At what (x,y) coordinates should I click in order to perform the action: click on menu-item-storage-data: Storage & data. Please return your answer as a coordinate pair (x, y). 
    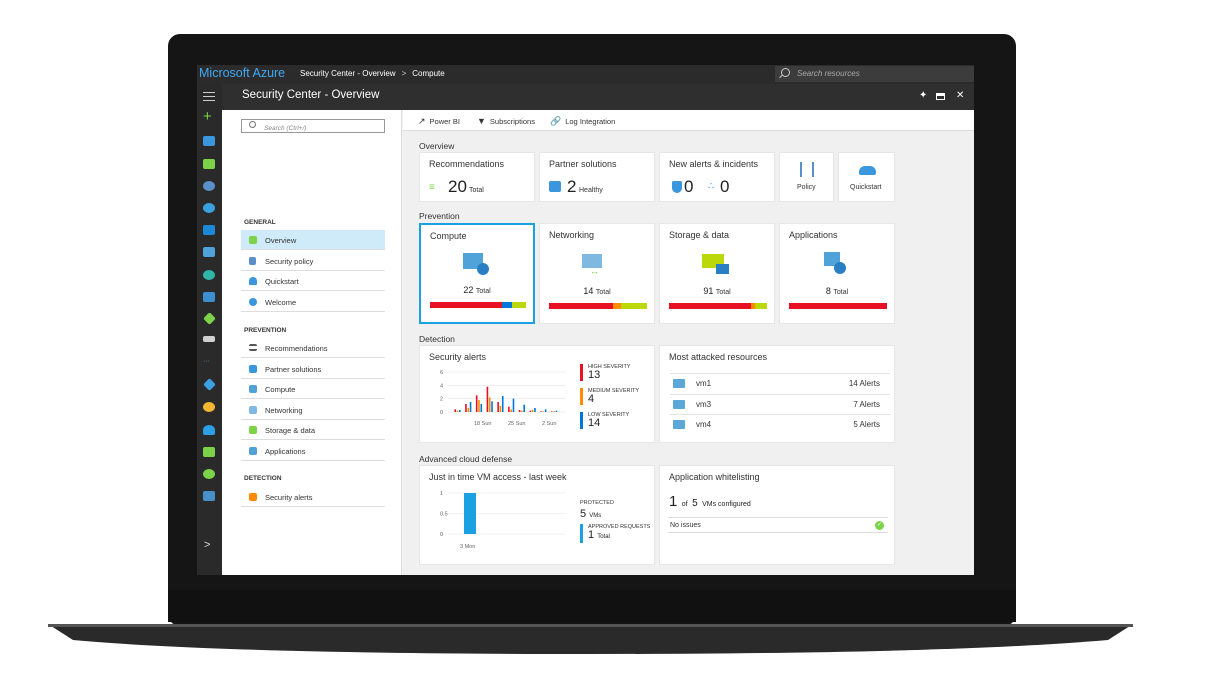
    Looking at the image, I should click on (313, 430).